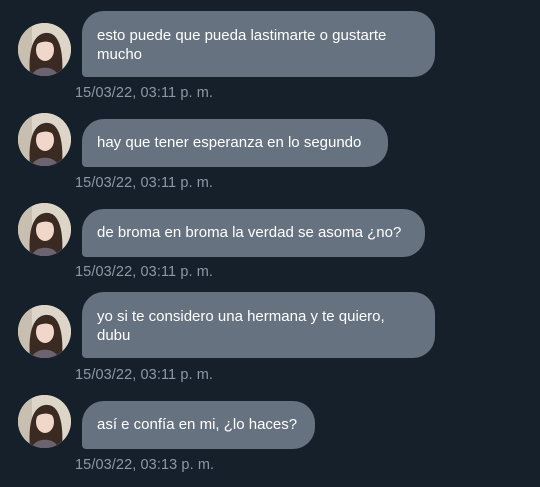 The image size is (540, 487). What do you see at coordinates (235, 143) in the screenshot?
I see `message-bubble: hay que tener esperanza en lo segundo` at bounding box center [235, 143].